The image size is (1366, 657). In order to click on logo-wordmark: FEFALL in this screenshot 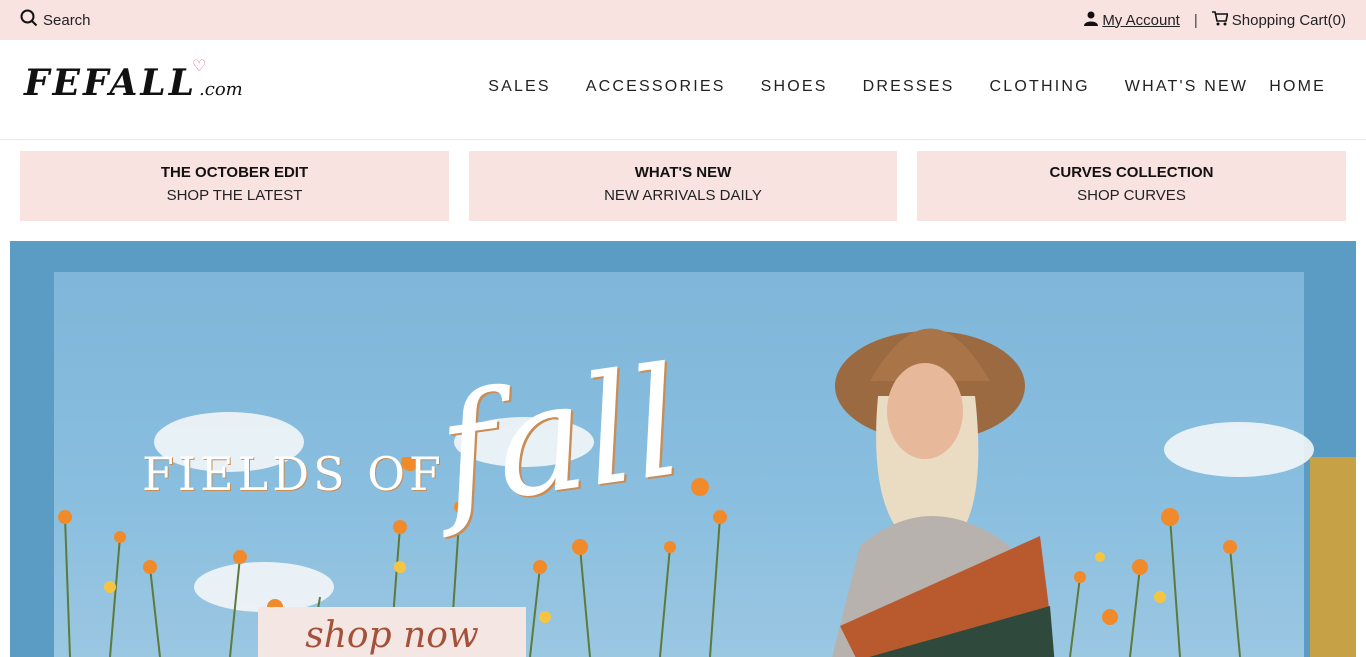, I will do `click(111, 83)`.